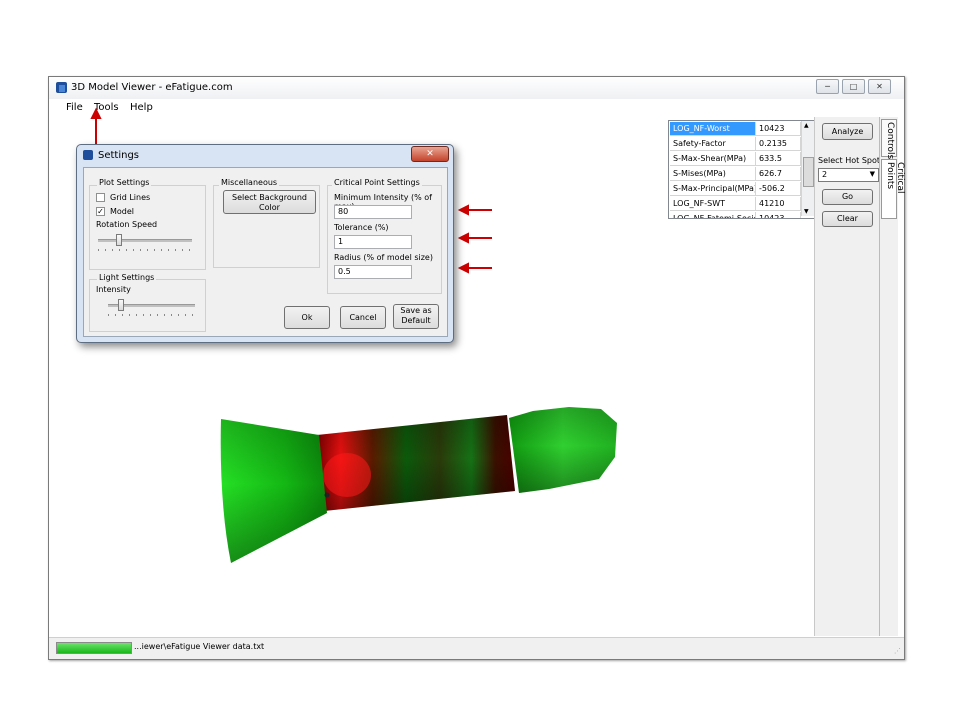 This screenshot has height=720, width=960. What do you see at coordinates (377, 182) in the screenshot?
I see `critical-point-label: Critical Point Settings` at bounding box center [377, 182].